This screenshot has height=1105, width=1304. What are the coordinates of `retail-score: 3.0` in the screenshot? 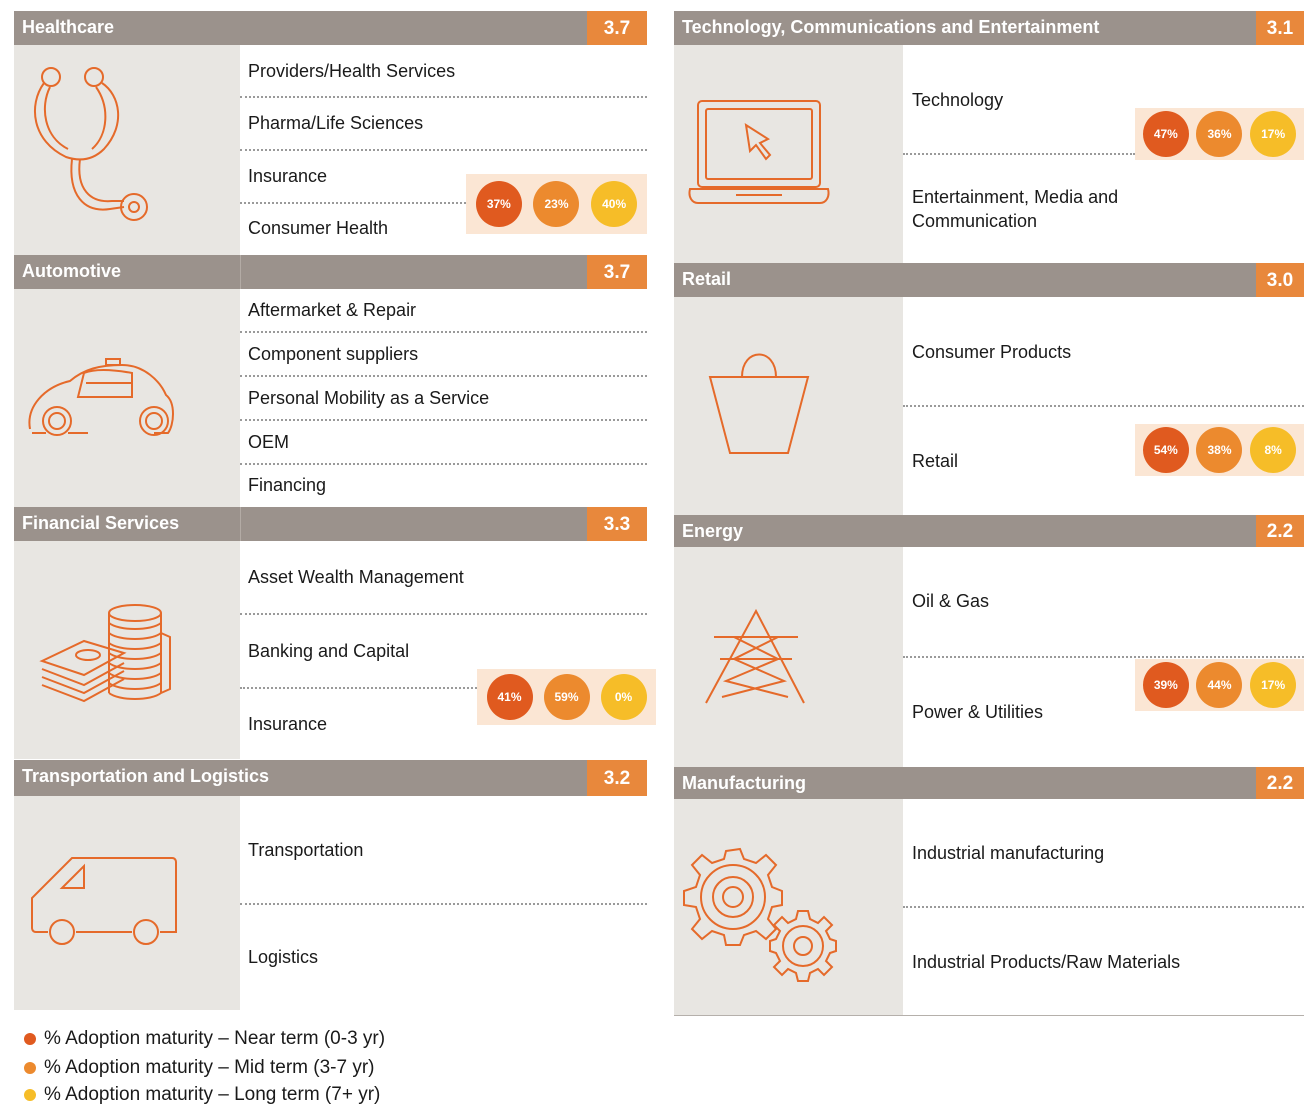 It's located at (1280, 280).